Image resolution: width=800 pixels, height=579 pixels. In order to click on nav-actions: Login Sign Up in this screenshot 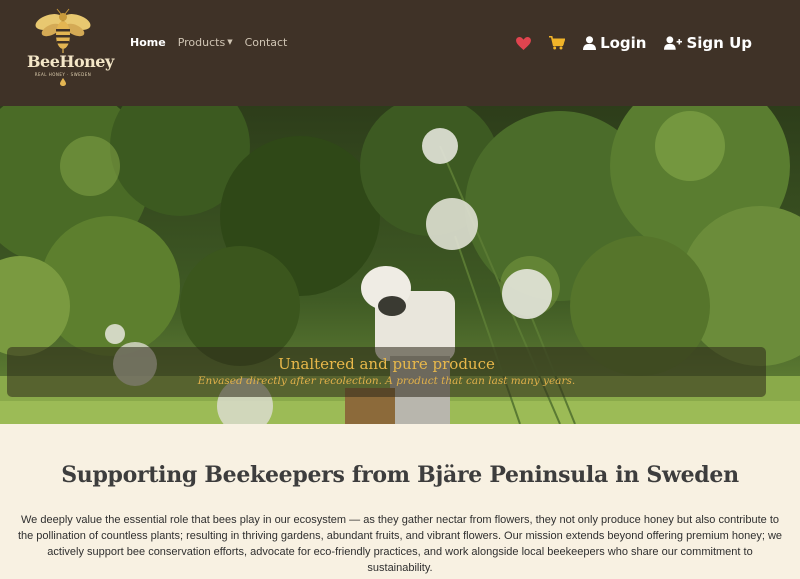, I will do `click(625, 43)`.